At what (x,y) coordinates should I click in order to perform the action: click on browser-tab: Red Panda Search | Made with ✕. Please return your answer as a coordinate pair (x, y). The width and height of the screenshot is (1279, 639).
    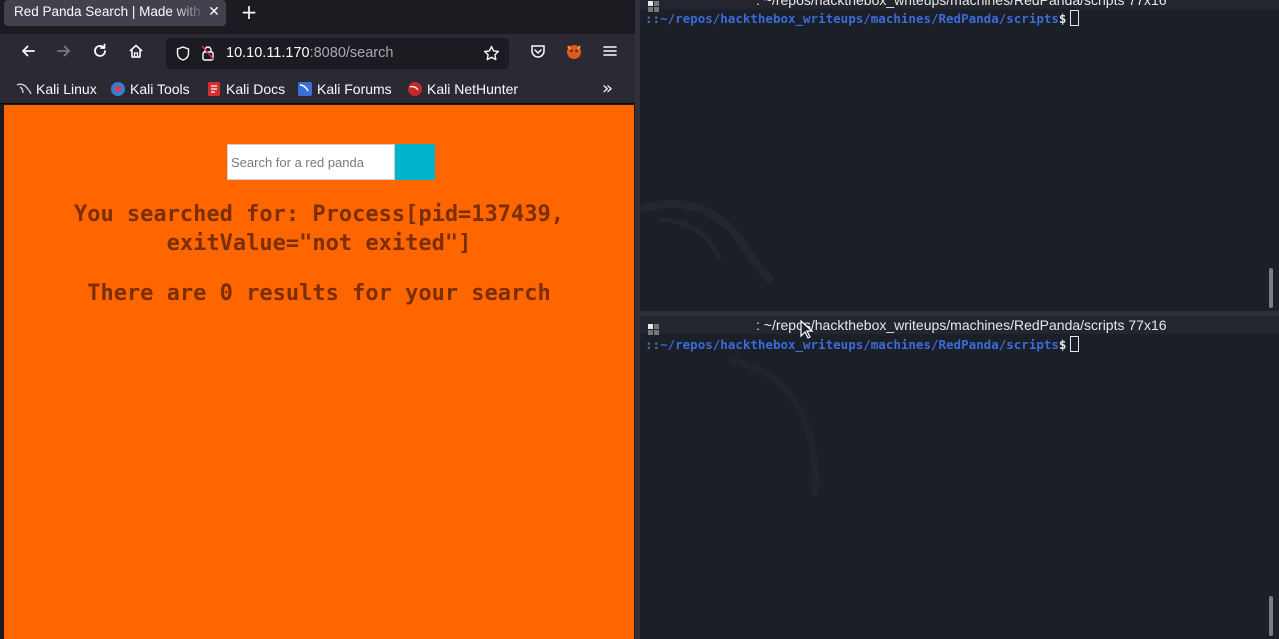
    Looking at the image, I should click on (115, 13).